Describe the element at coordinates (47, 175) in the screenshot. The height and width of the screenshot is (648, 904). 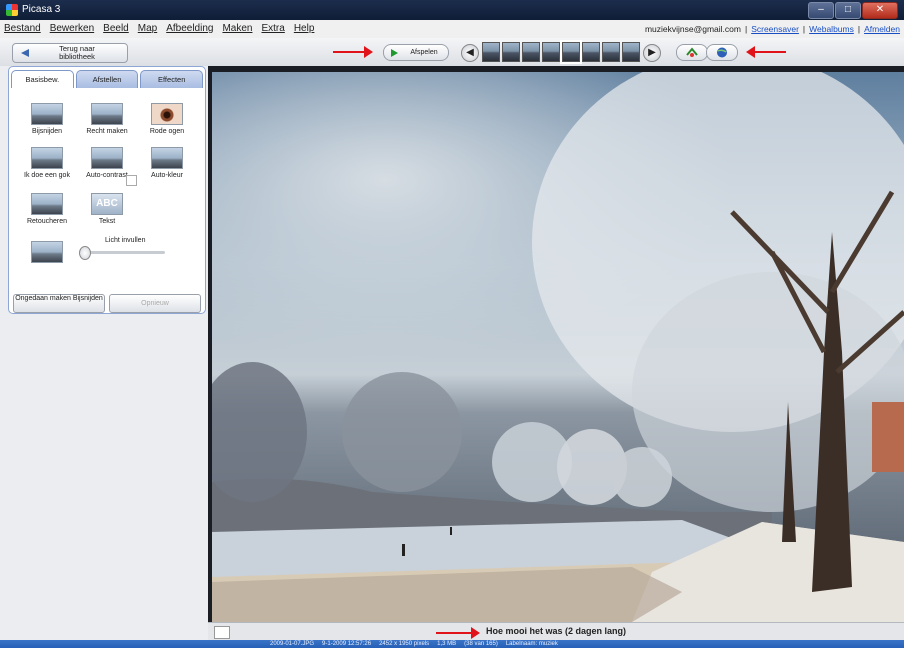
I see `auto-fix-label: Ik doe een gok` at that location.